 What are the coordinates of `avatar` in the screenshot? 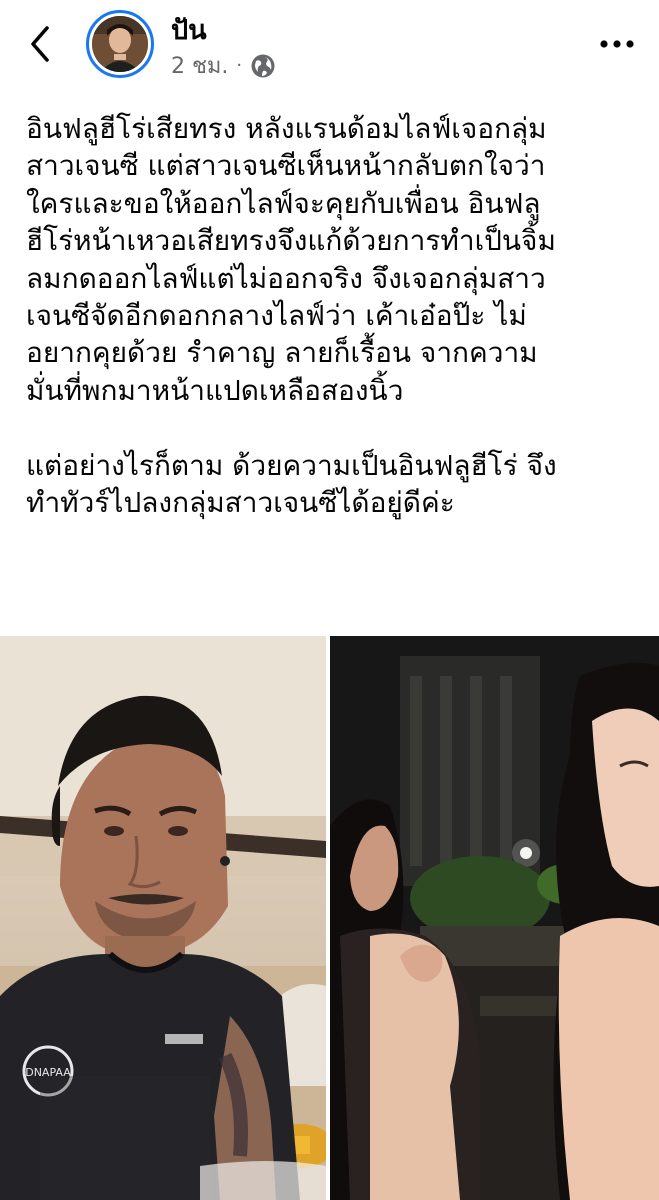 It's located at (120, 44).